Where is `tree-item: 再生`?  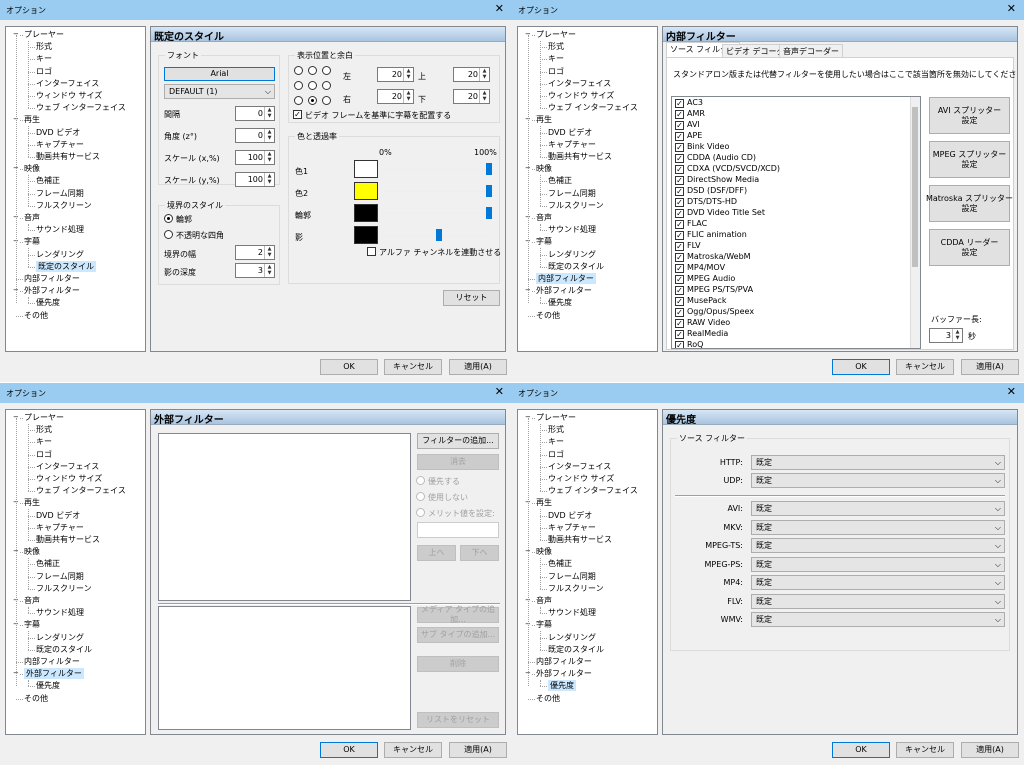
tree-item: 再生 is located at coordinates (544, 119).